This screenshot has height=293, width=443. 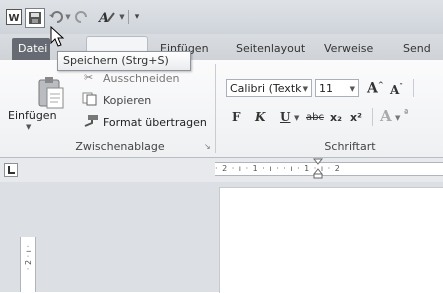 What do you see at coordinates (56, 17) in the screenshot?
I see `undo-icon` at bounding box center [56, 17].